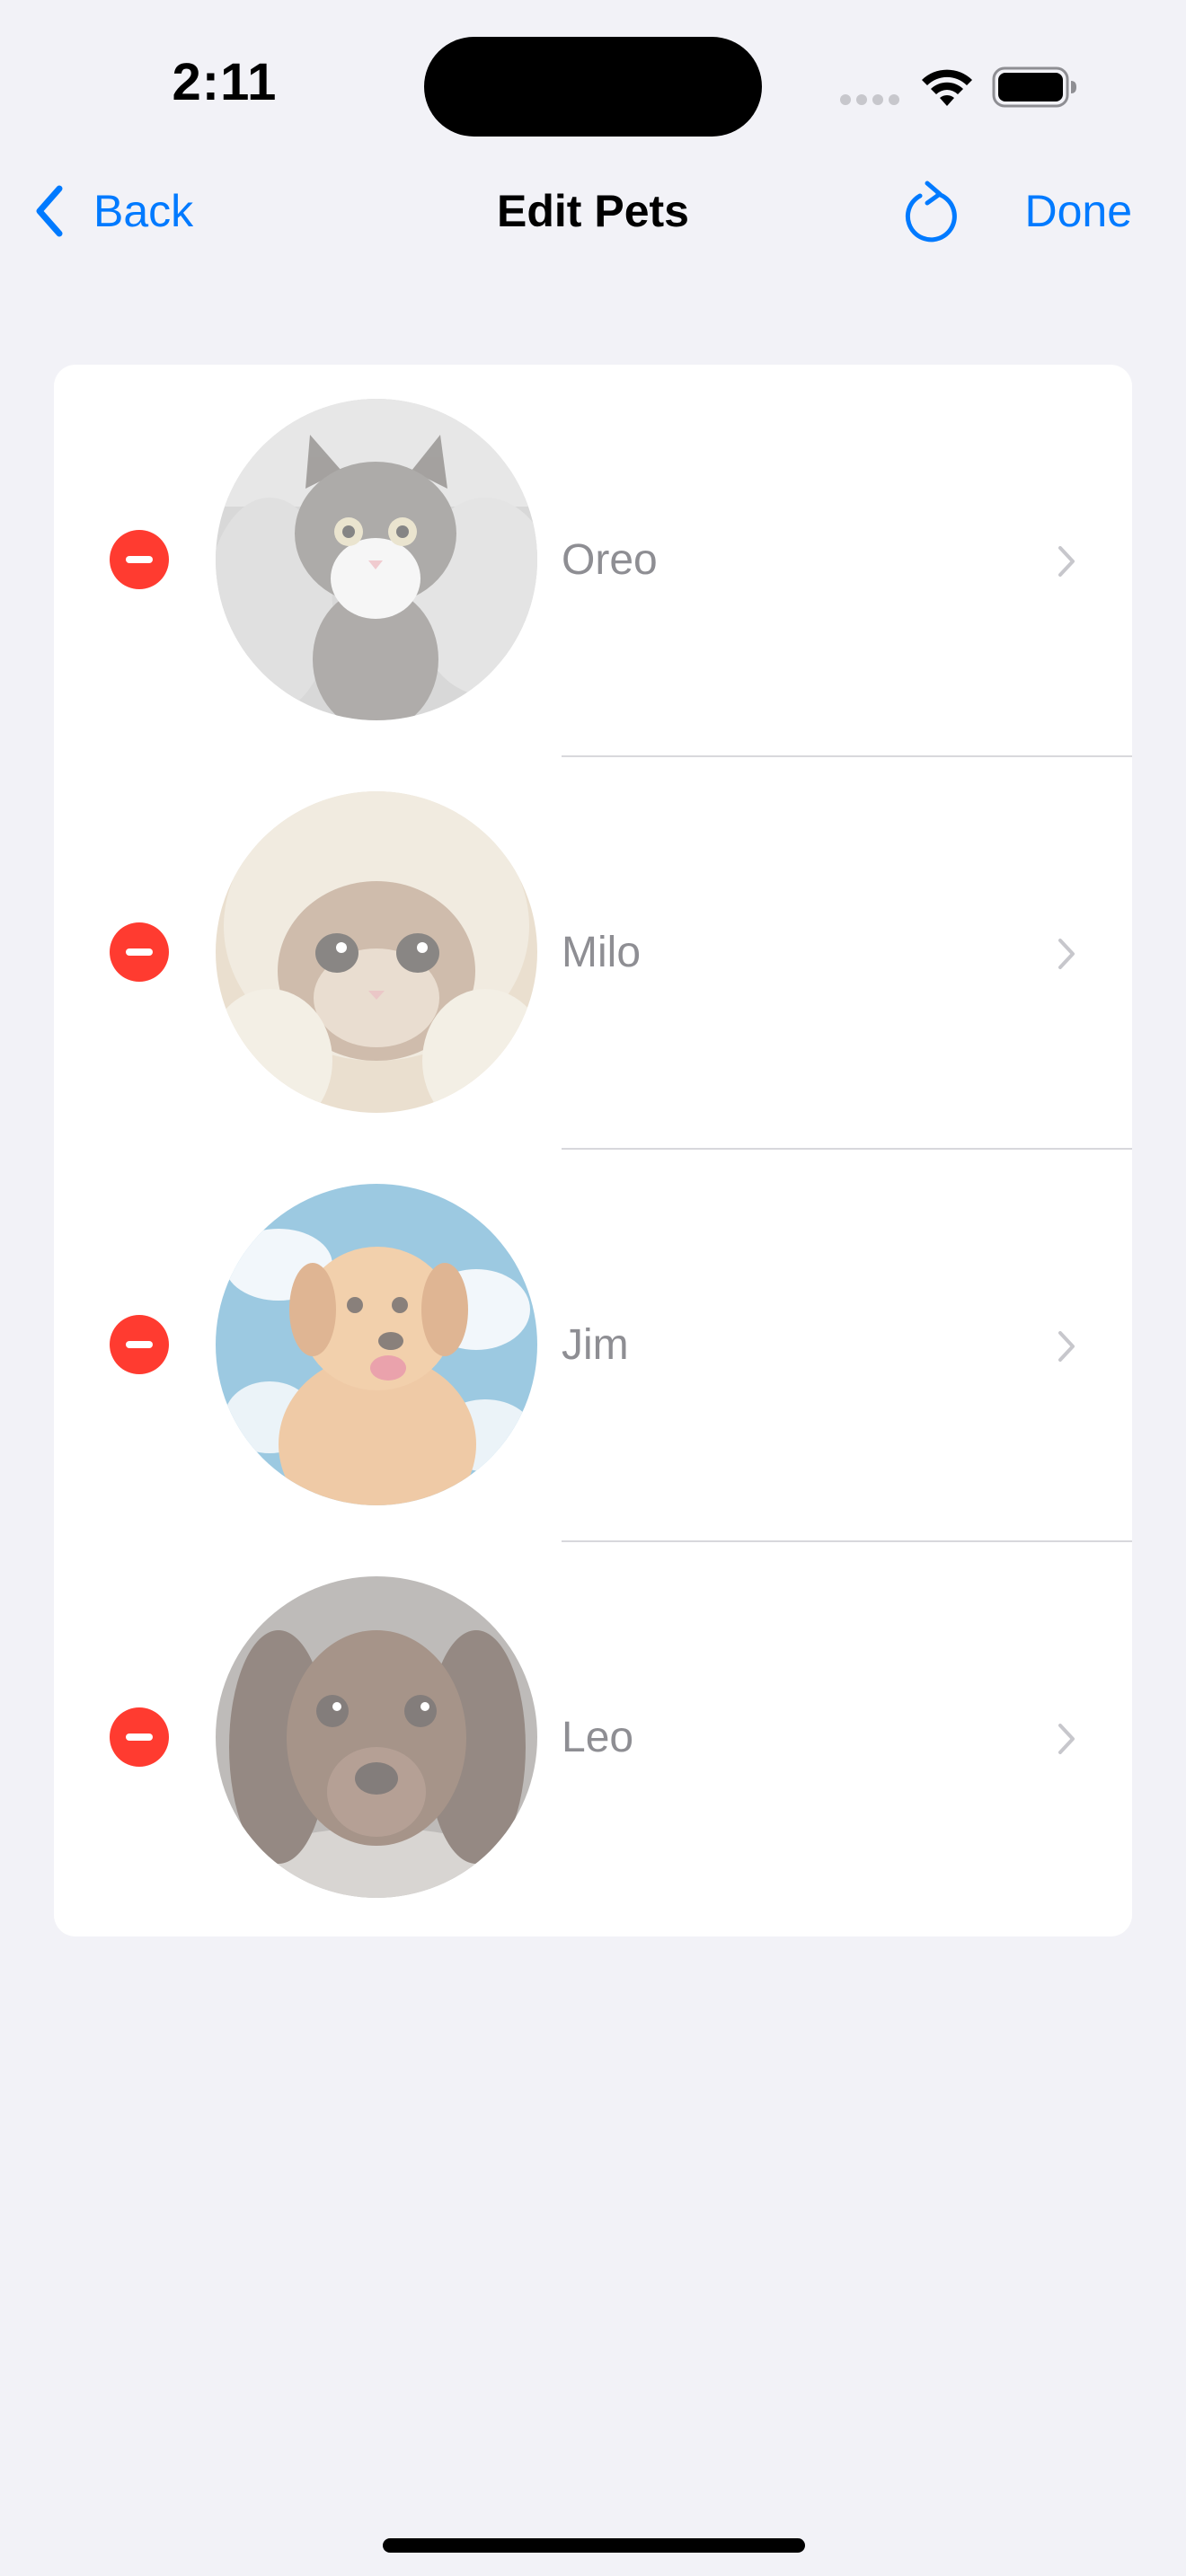  What do you see at coordinates (598, 1737) in the screenshot?
I see `pet-name: Leo` at bounding box center [598, 1737].